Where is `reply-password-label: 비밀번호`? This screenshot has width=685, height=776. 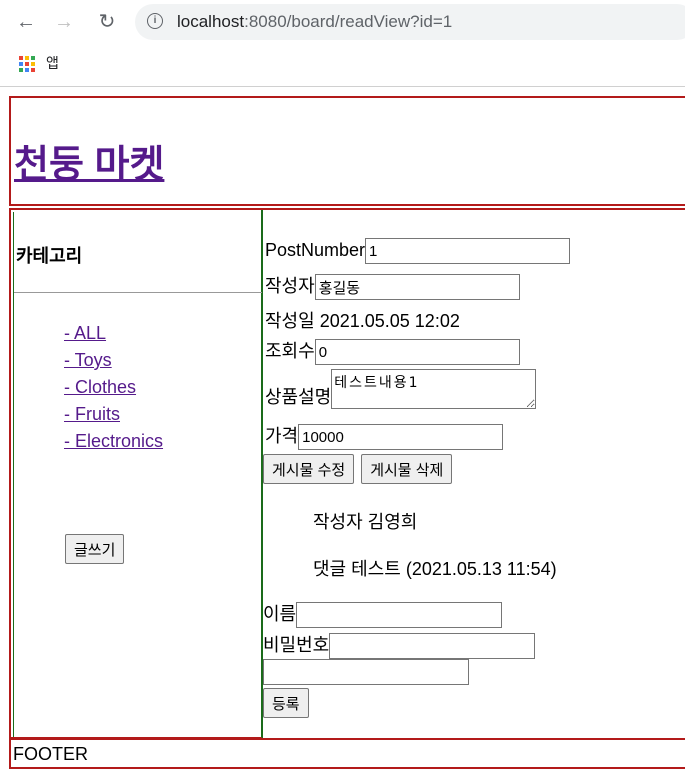 reply-password-label: 비밀번호 is located at coordinates (296, 645).